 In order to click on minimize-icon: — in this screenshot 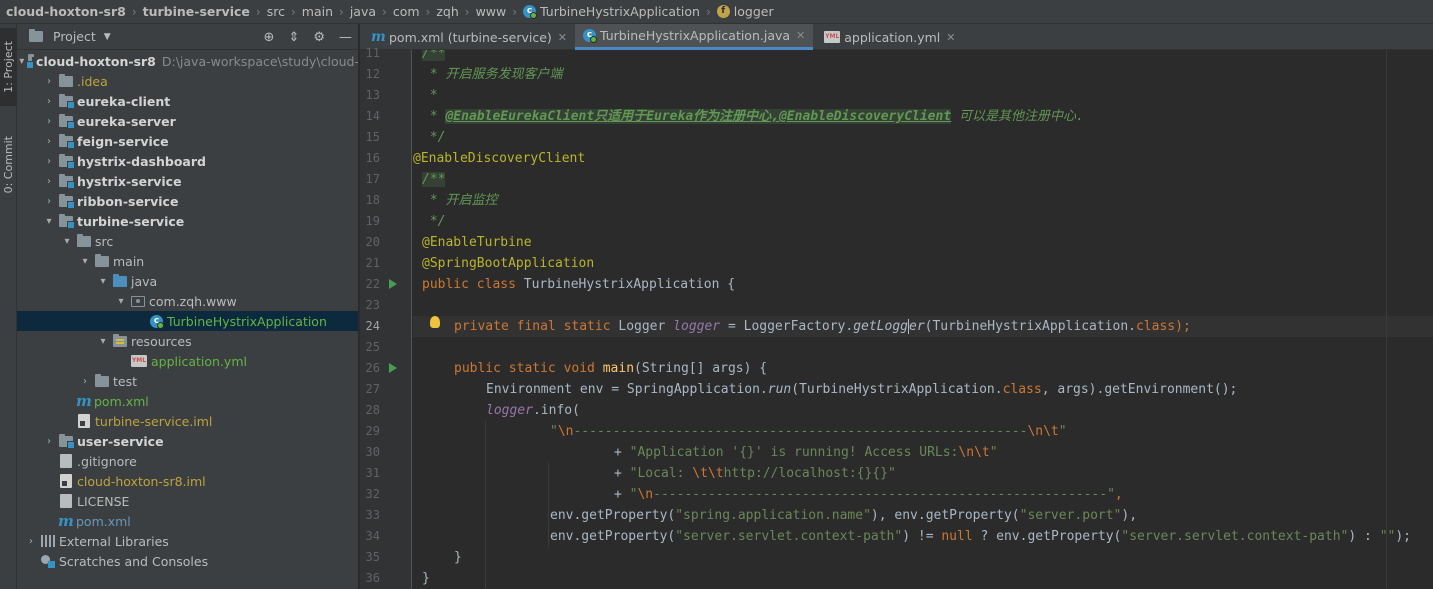, I will do `click(345, 37)`.